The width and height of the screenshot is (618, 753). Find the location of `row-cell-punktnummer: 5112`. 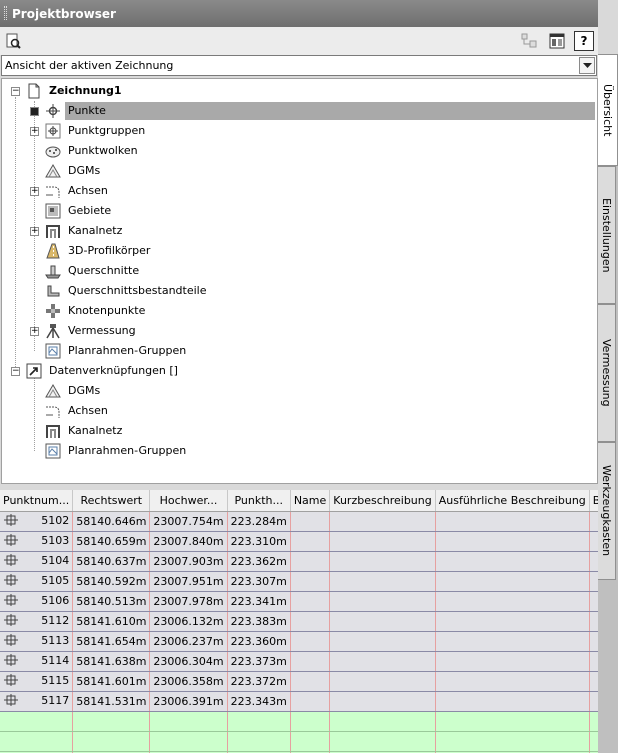

row-cell-punktnummer: 5112 is located at coordinates (37, 621).